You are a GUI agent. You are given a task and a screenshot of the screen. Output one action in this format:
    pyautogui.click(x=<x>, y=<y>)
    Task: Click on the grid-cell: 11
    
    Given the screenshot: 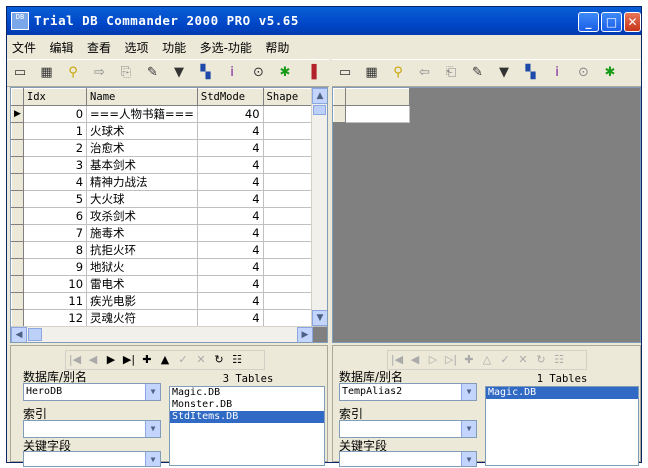 What is the action you would take?
    pyautogui.click(x=55, y=301)
    